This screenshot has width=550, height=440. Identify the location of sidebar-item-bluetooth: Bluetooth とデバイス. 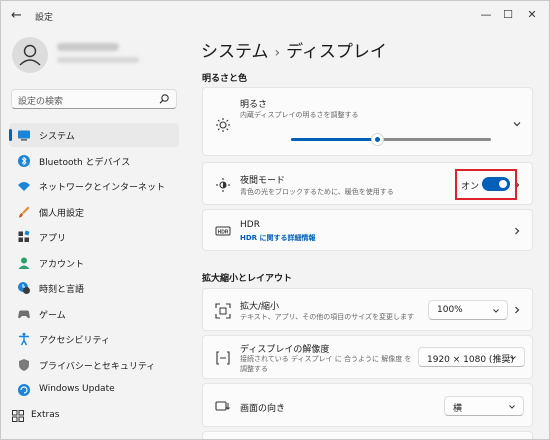
(94, 161).